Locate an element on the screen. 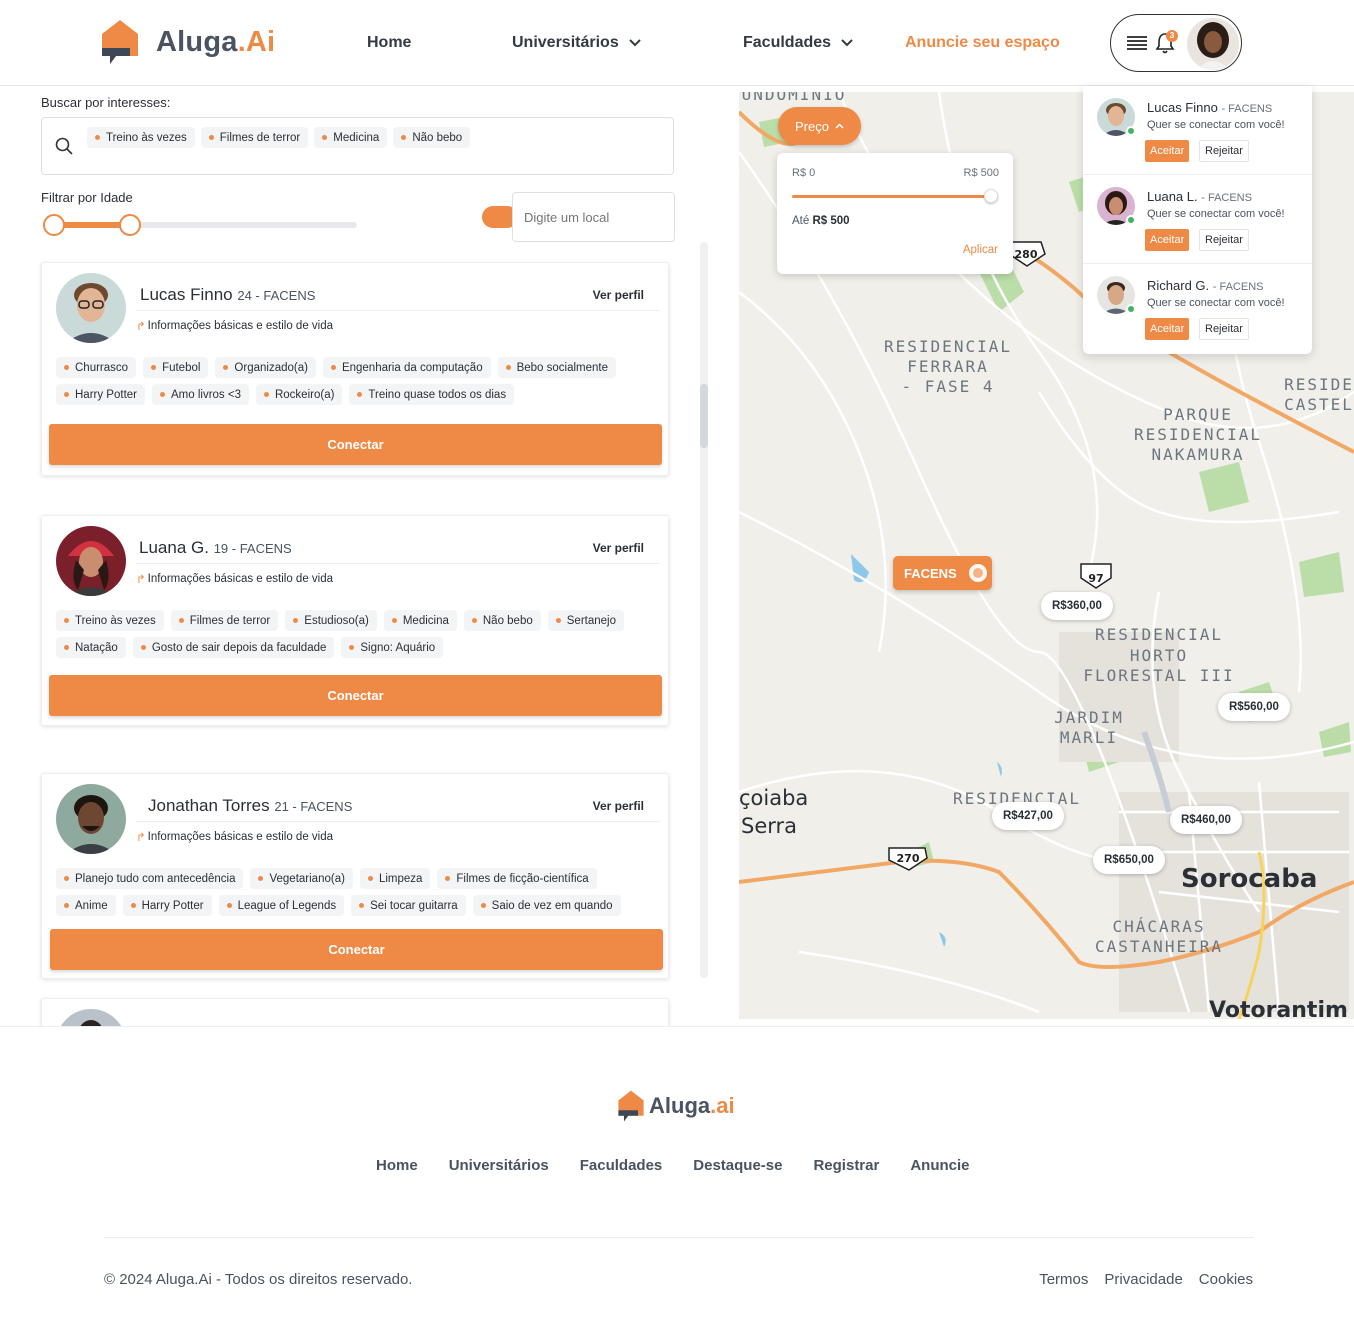 The height and width of the screenshot is (1330, 1354). place-label: RESIDE is located at coordinates (1319, 384).